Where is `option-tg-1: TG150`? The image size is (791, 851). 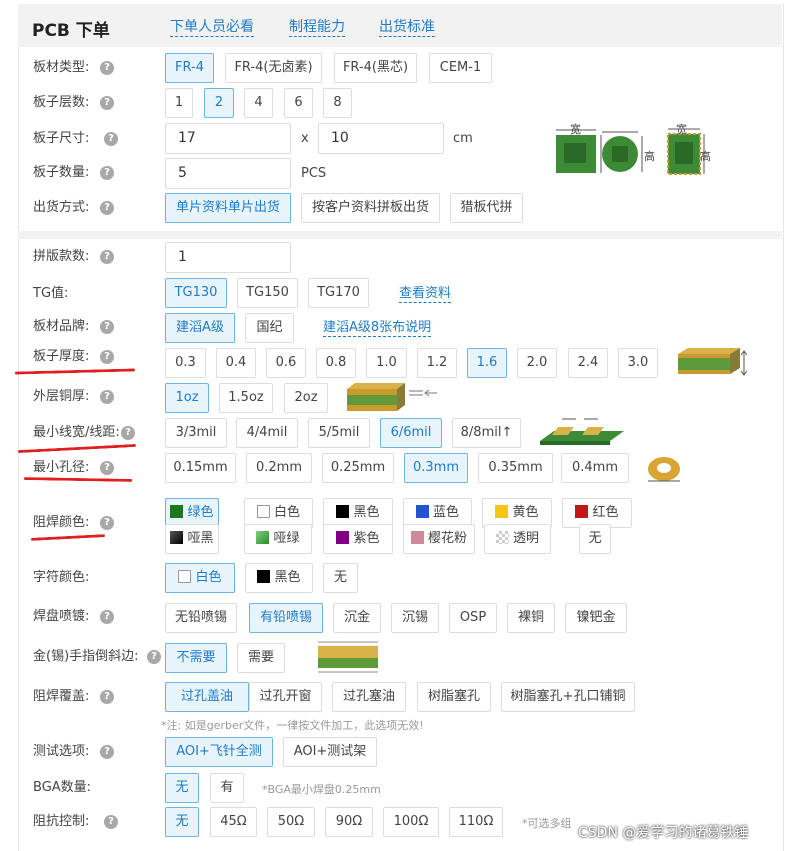 option-tg-1: TG150 is located at coordinates (267, 293).